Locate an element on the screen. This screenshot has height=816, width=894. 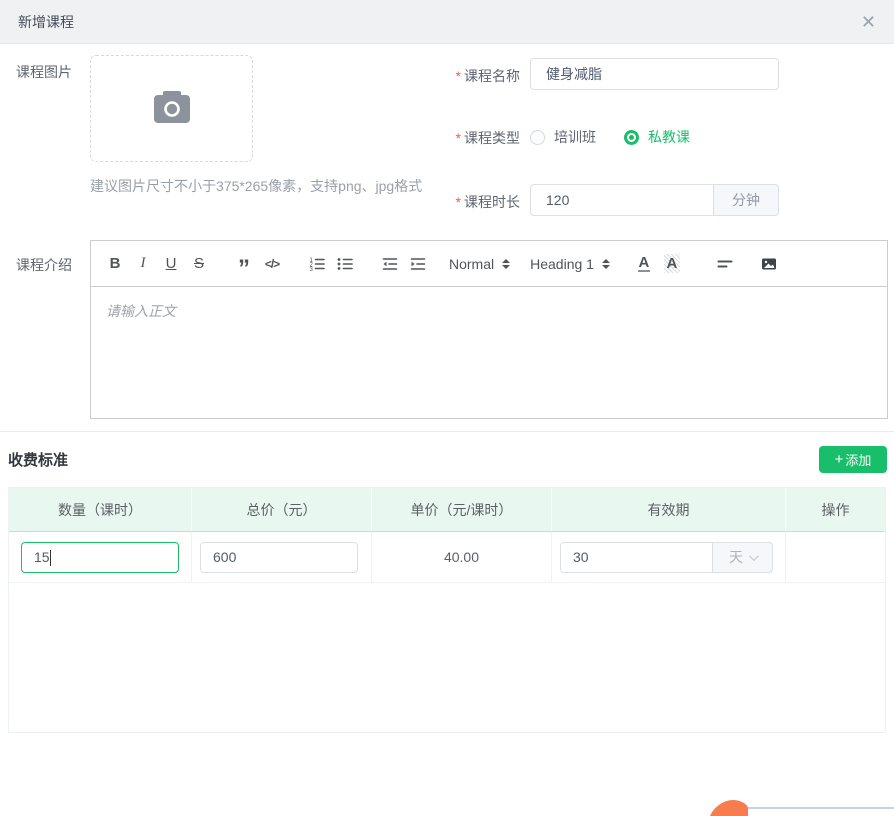
editor-content-area: 请输入正文 is located at coordinates (489, 311).